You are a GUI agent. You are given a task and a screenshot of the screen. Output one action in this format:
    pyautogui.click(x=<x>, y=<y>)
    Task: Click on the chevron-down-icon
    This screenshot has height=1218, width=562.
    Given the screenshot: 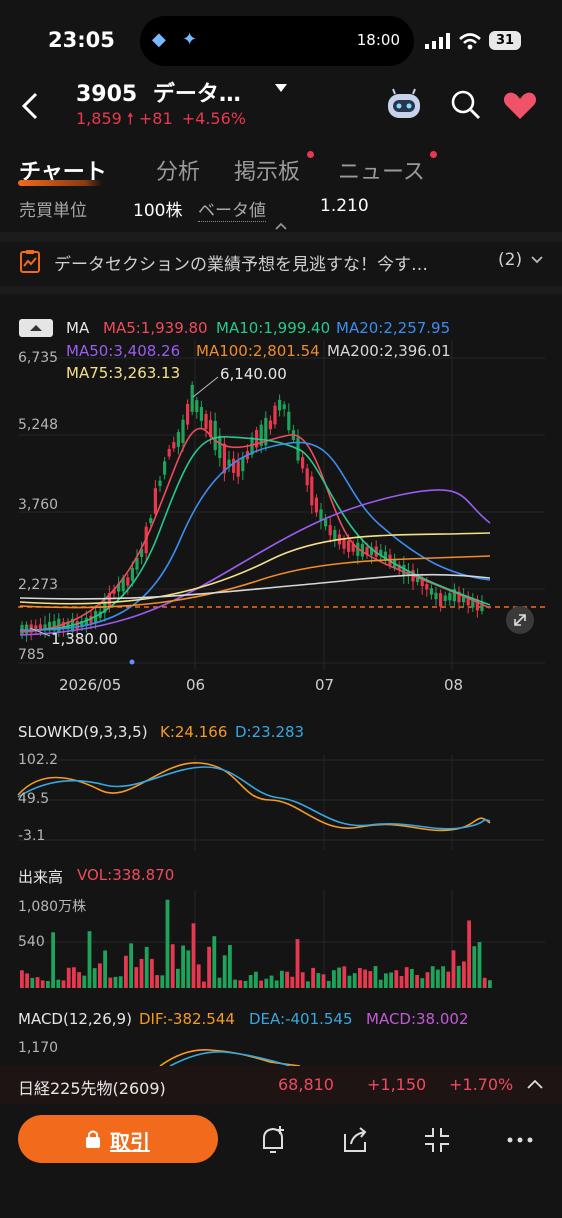 What is the action you would take?
    pyautogui.click(x=537, y=260)
    